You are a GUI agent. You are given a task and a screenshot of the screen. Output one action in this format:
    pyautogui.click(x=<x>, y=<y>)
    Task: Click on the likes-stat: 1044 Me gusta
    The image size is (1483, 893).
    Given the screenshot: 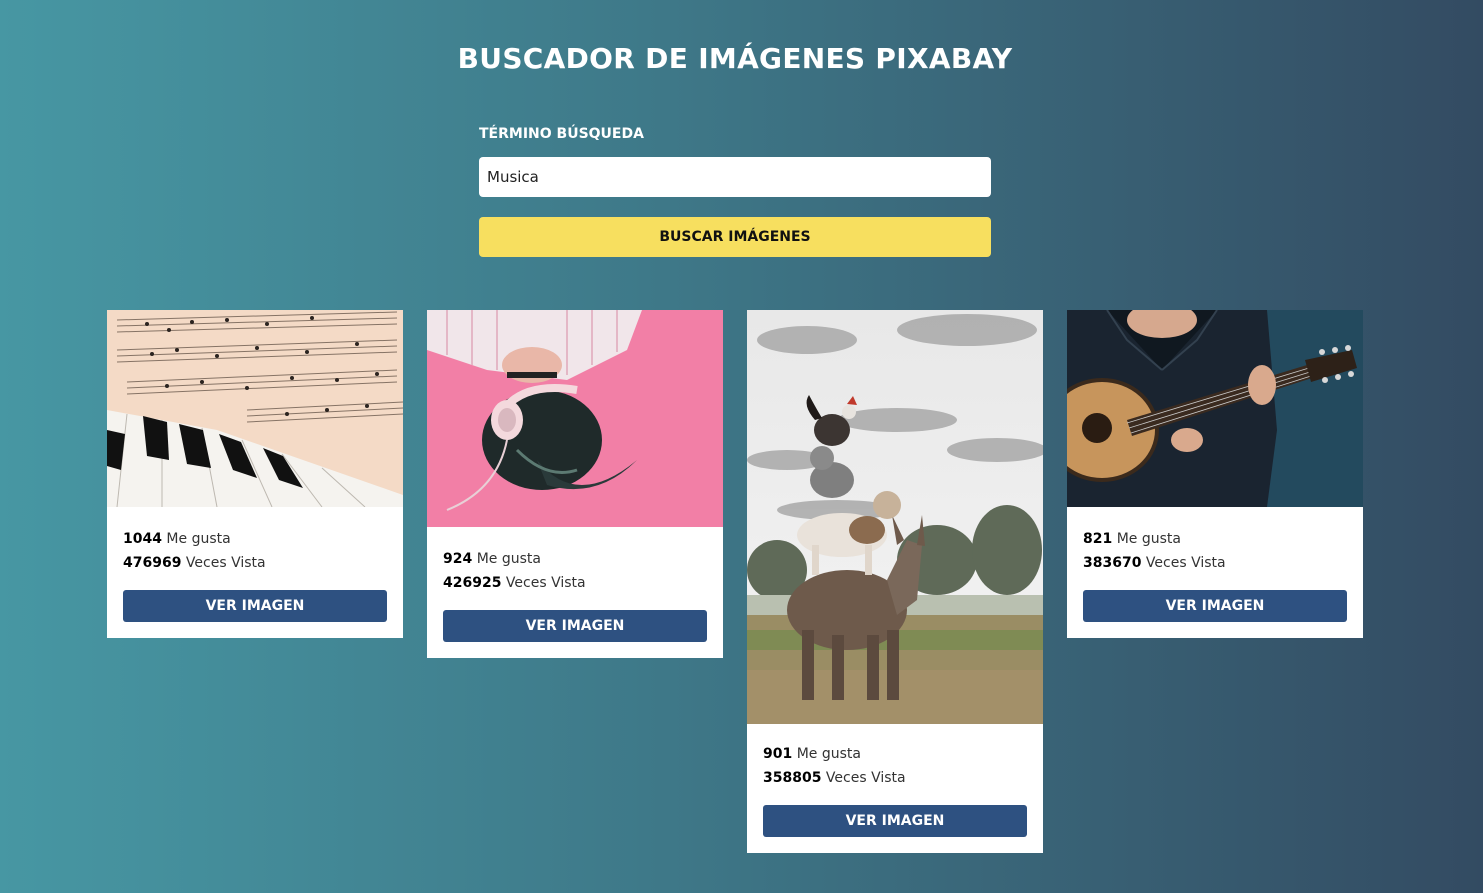 What is the action you would take?
    pyautogui.click(x=255, y=539)
    